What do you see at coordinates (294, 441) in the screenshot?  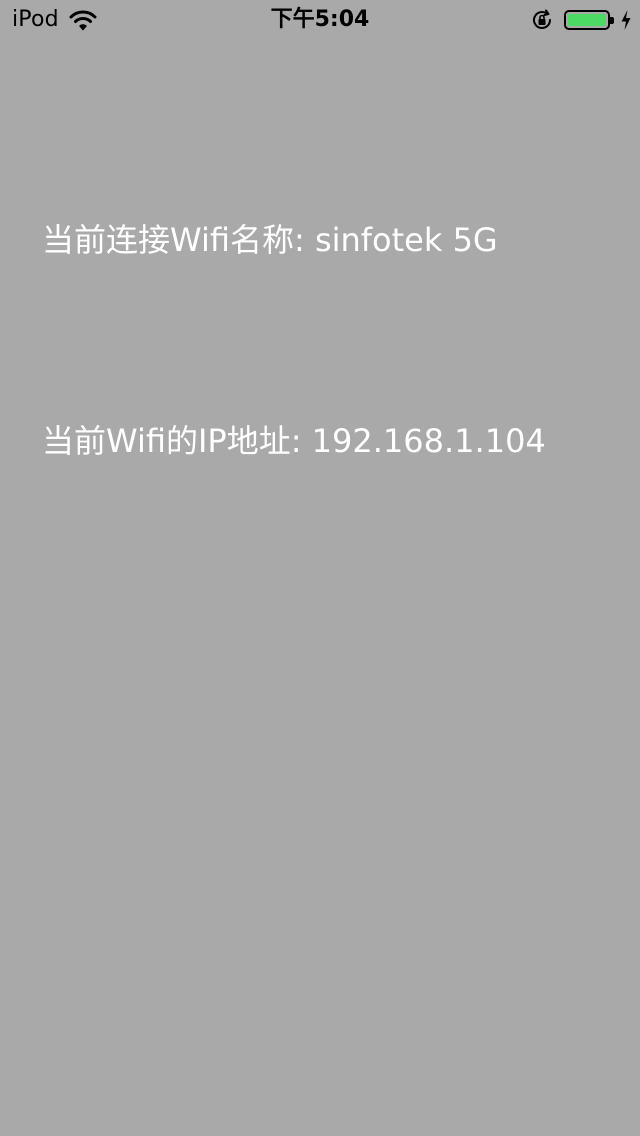 I see `wifi-ip-label: 当前Wifi的IP地址: 192.168.1.104` at bounding box center [294, 441].